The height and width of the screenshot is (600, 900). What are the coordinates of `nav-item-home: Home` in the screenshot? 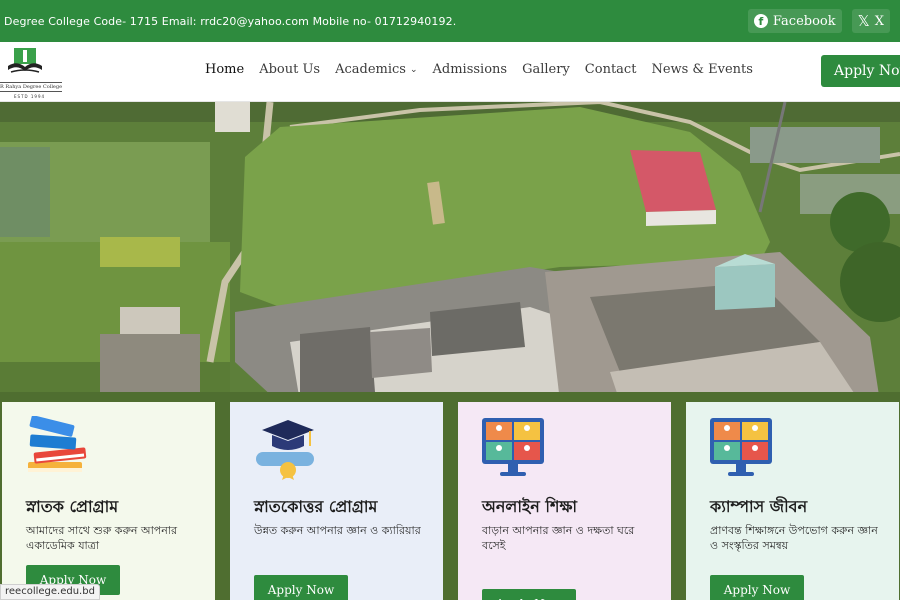 It's located at (224, 69).